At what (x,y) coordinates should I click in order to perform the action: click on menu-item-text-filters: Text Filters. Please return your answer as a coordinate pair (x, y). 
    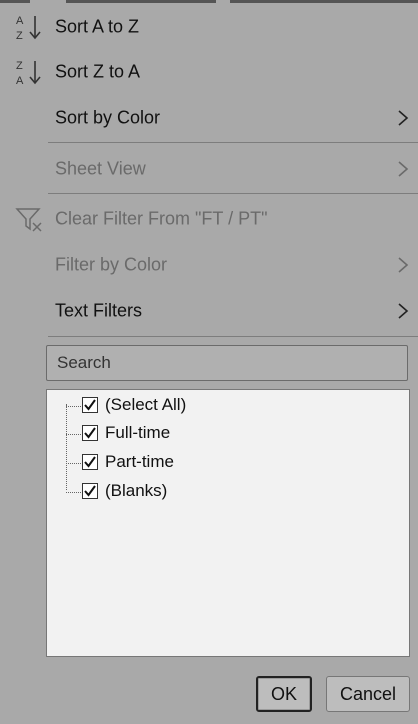
    Looking at the image, I should click on (209, 311).